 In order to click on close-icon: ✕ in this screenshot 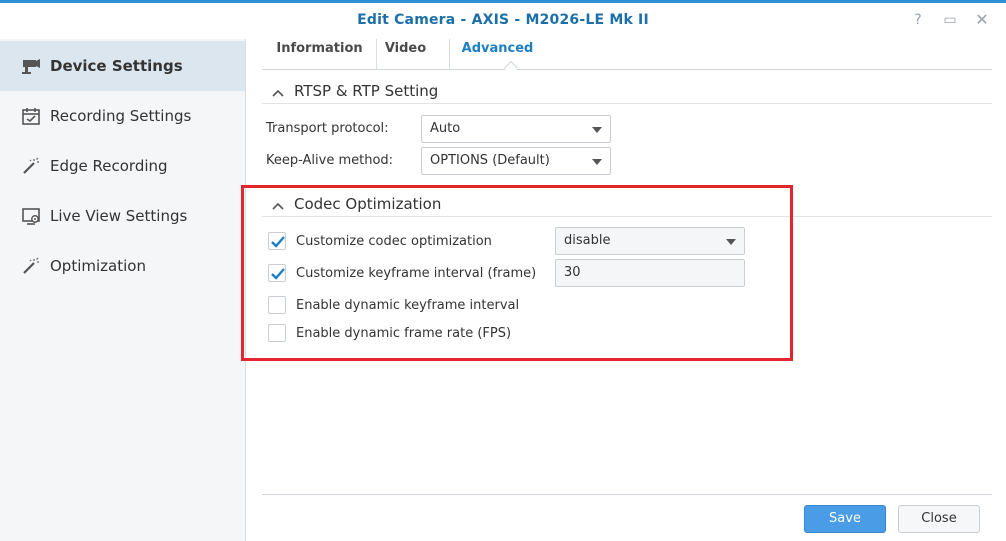, I will do `click(982, 20)`.